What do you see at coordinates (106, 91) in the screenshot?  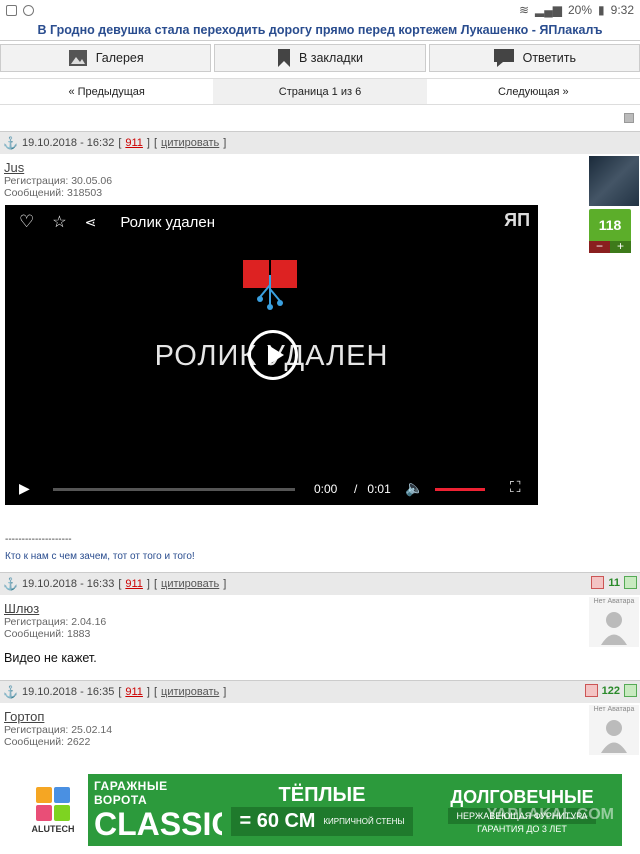 I see `prev-page-link: « Предыдущая` at bounding box center [106, 91].